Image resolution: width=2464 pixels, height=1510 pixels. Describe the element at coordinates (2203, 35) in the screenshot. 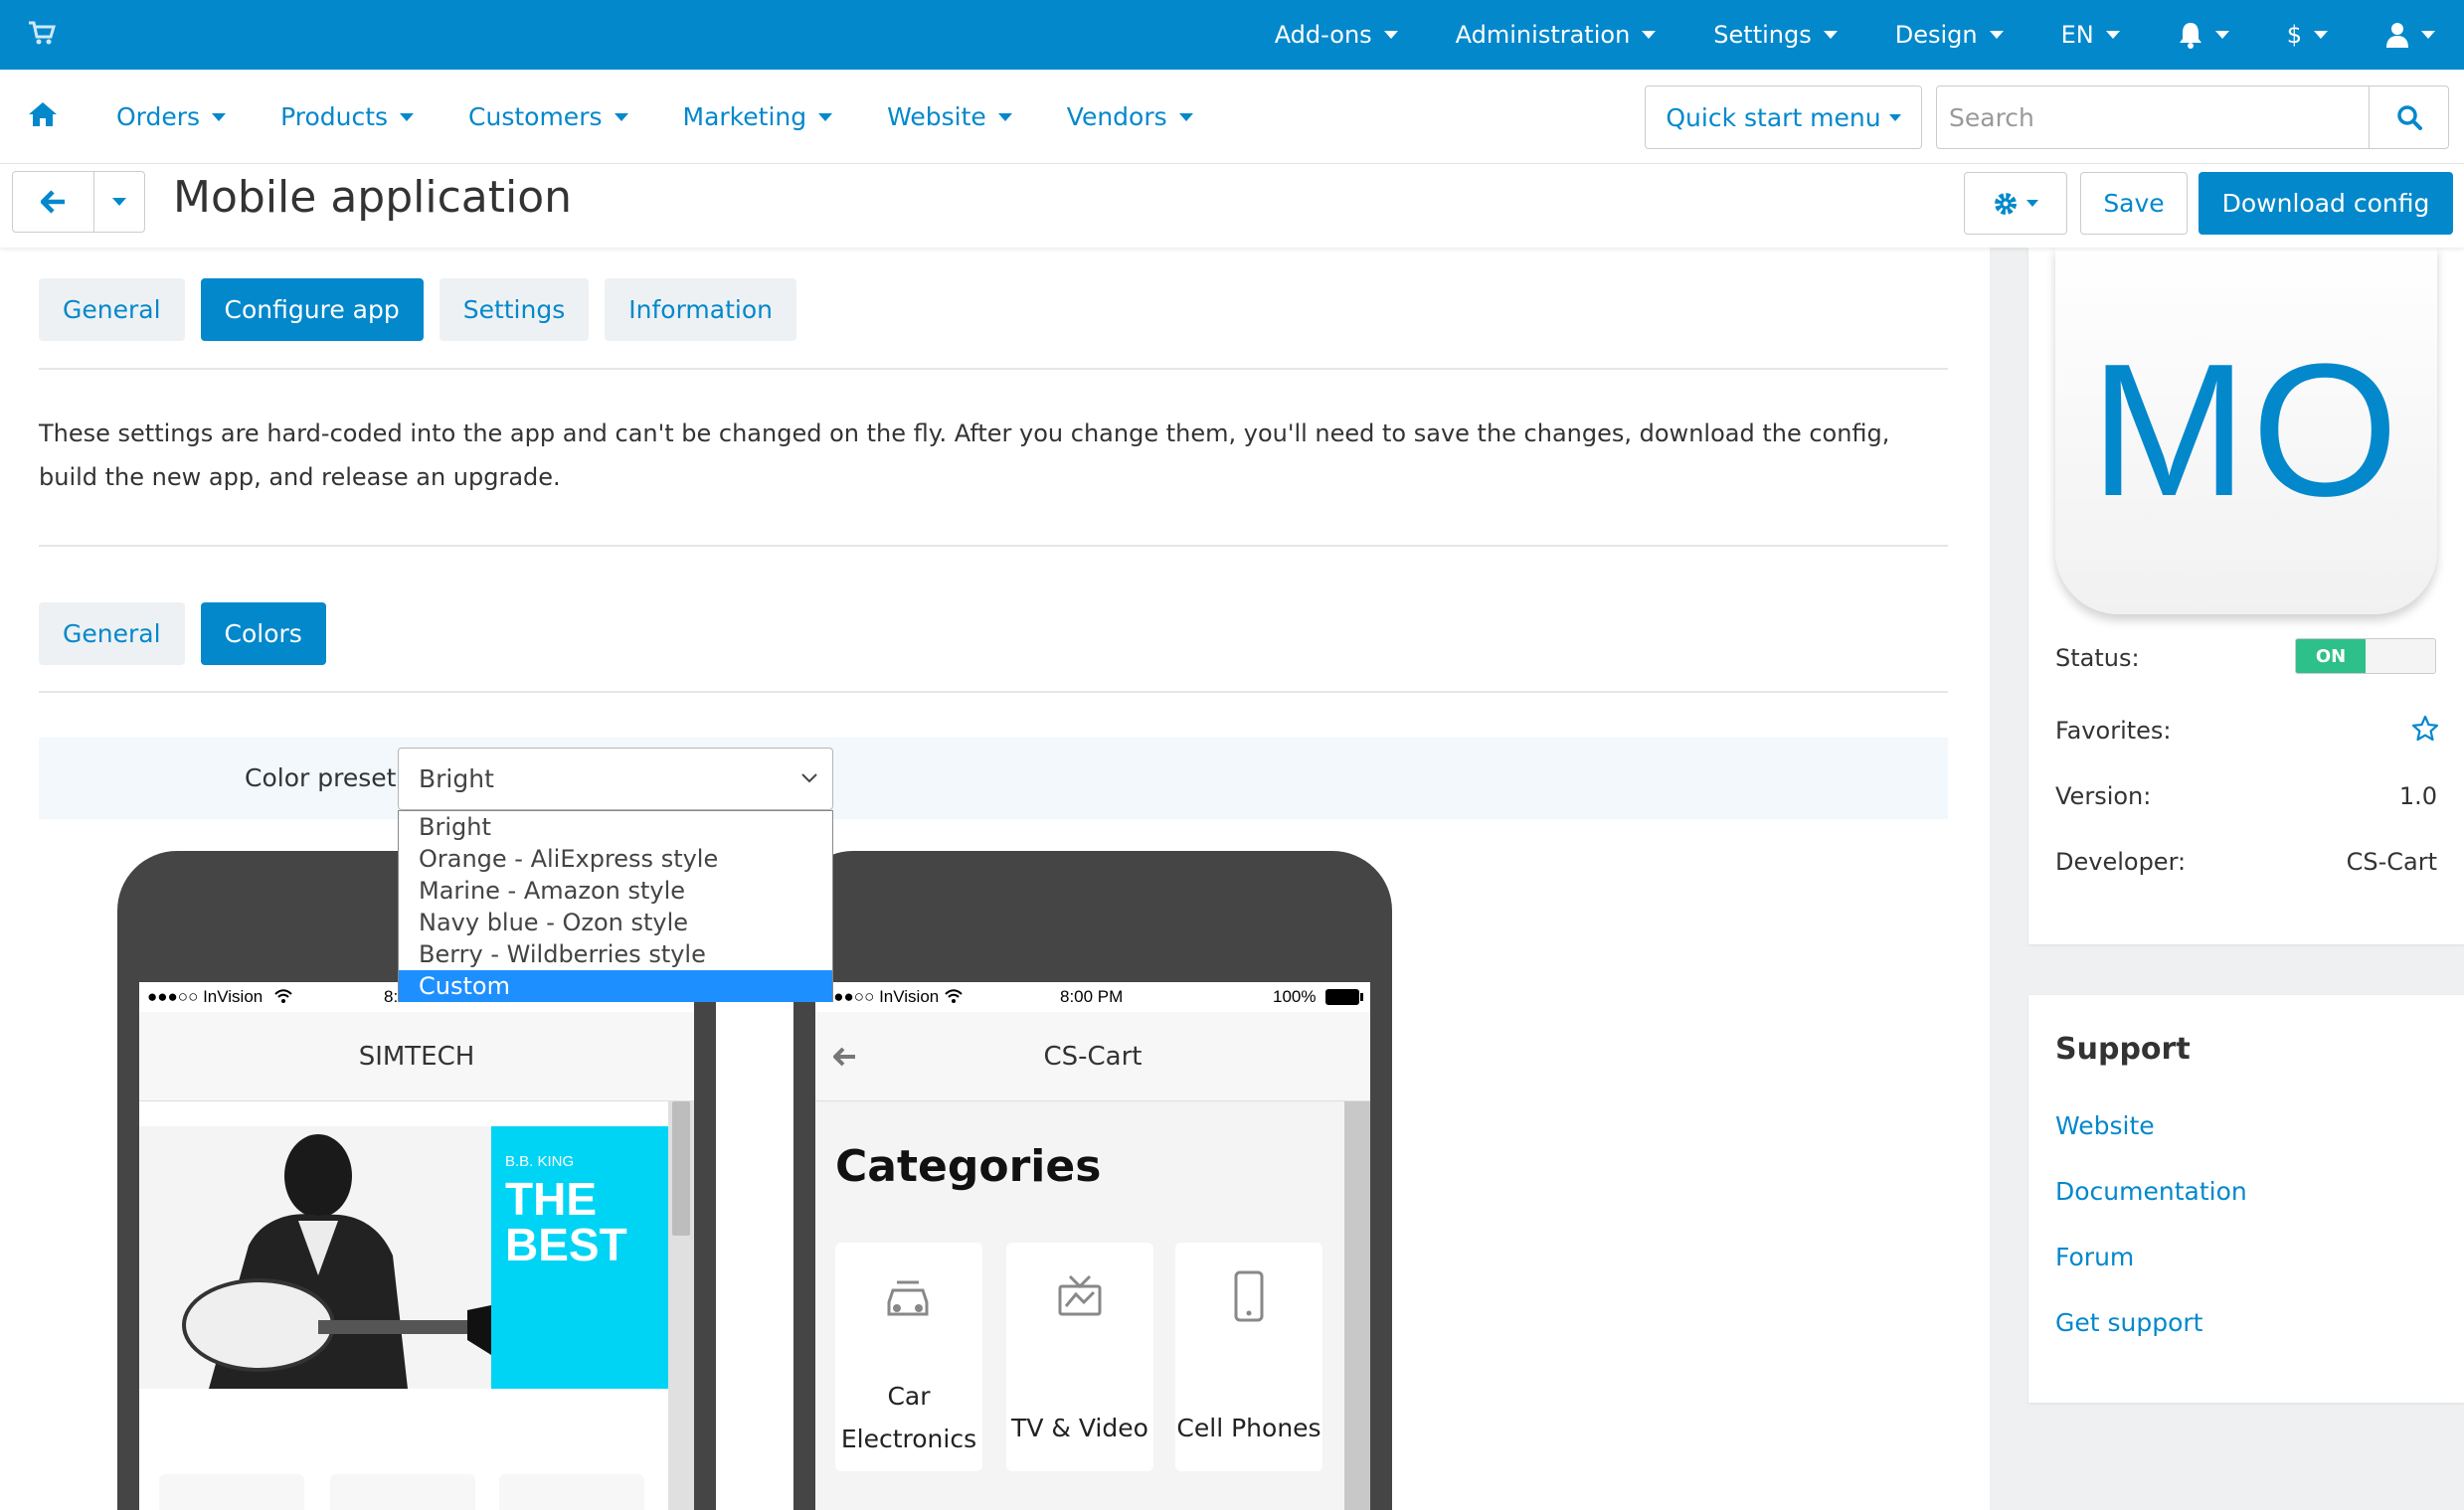

I see `notifications-menu` at that location.